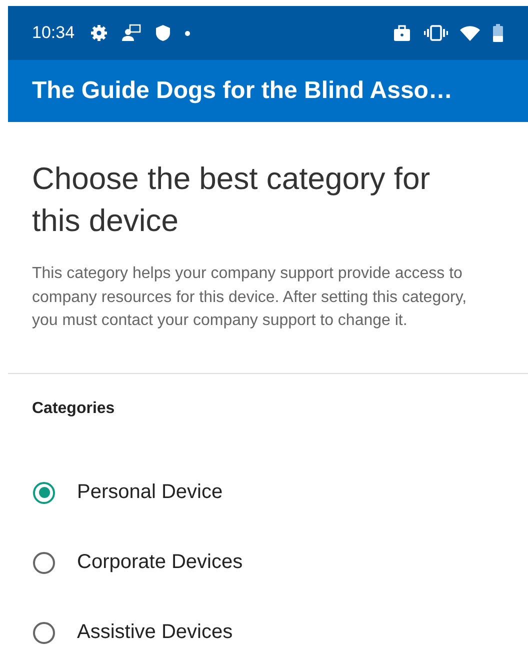  Describe the element at coordinates (130, 33) in the screenshot. I see `person-screen-icon` at that location.